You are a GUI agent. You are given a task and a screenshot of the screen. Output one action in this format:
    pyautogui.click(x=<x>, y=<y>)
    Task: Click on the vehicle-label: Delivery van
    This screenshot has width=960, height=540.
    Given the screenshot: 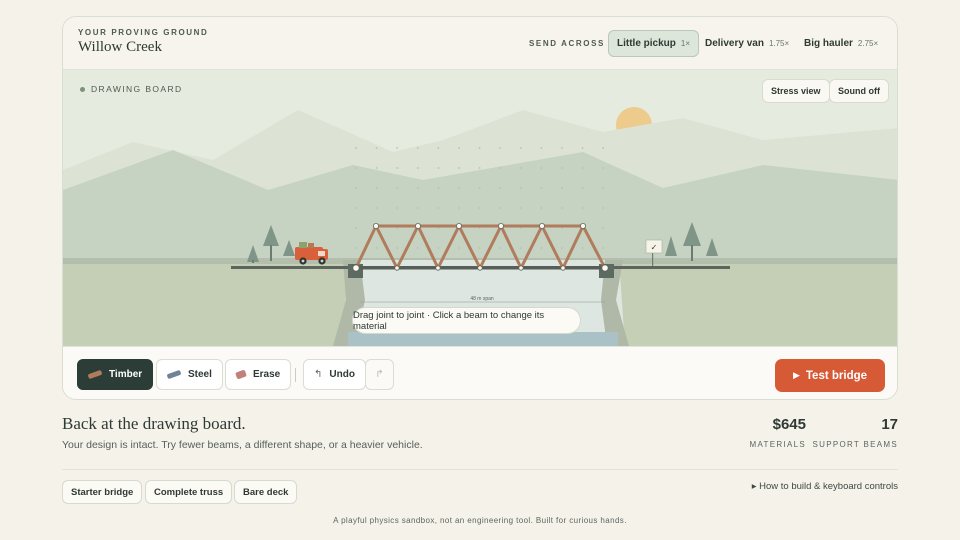 What is the action you would take?
    pyautogui.click(x=734, y=43)
    